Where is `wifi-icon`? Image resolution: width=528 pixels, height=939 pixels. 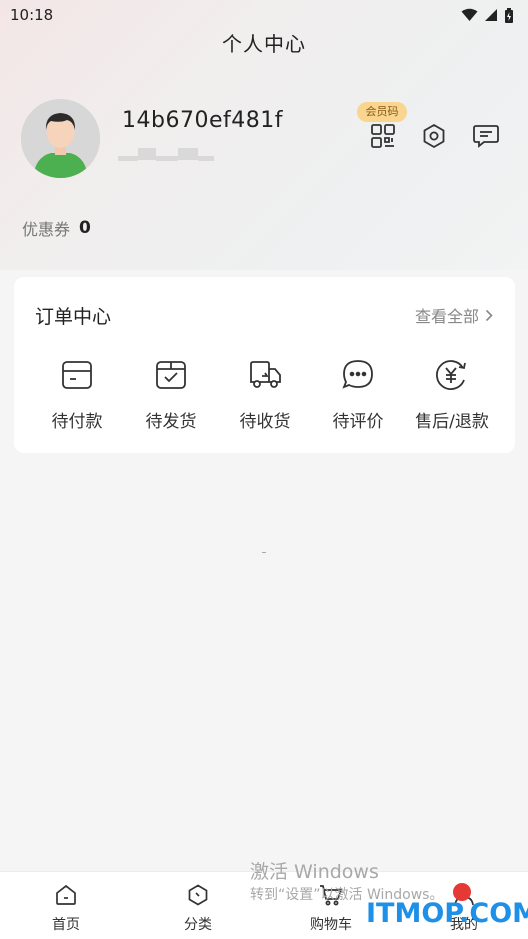
wifi-icon is located at coordinates (469, 14).